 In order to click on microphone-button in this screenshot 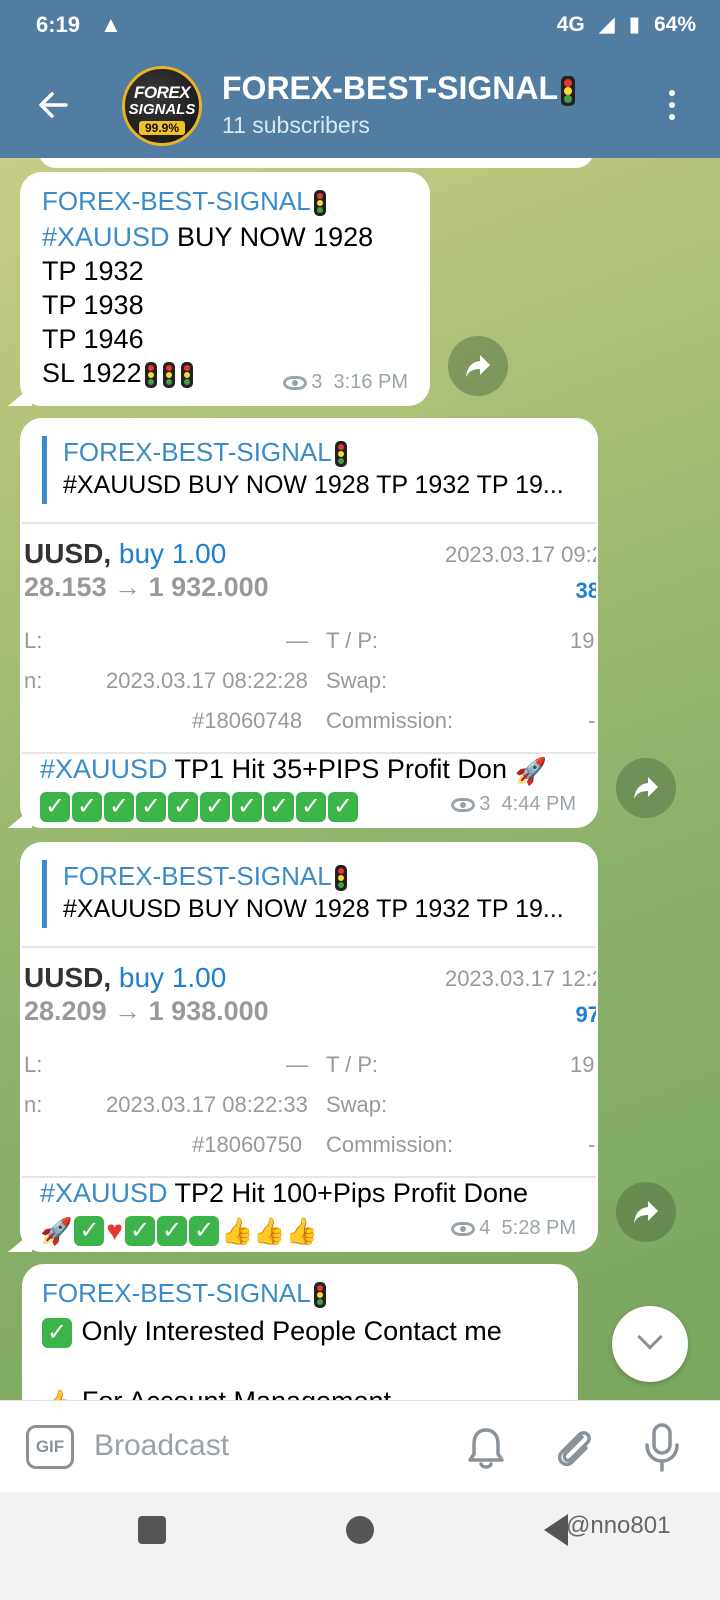, I will do `click(662, 1447)`.